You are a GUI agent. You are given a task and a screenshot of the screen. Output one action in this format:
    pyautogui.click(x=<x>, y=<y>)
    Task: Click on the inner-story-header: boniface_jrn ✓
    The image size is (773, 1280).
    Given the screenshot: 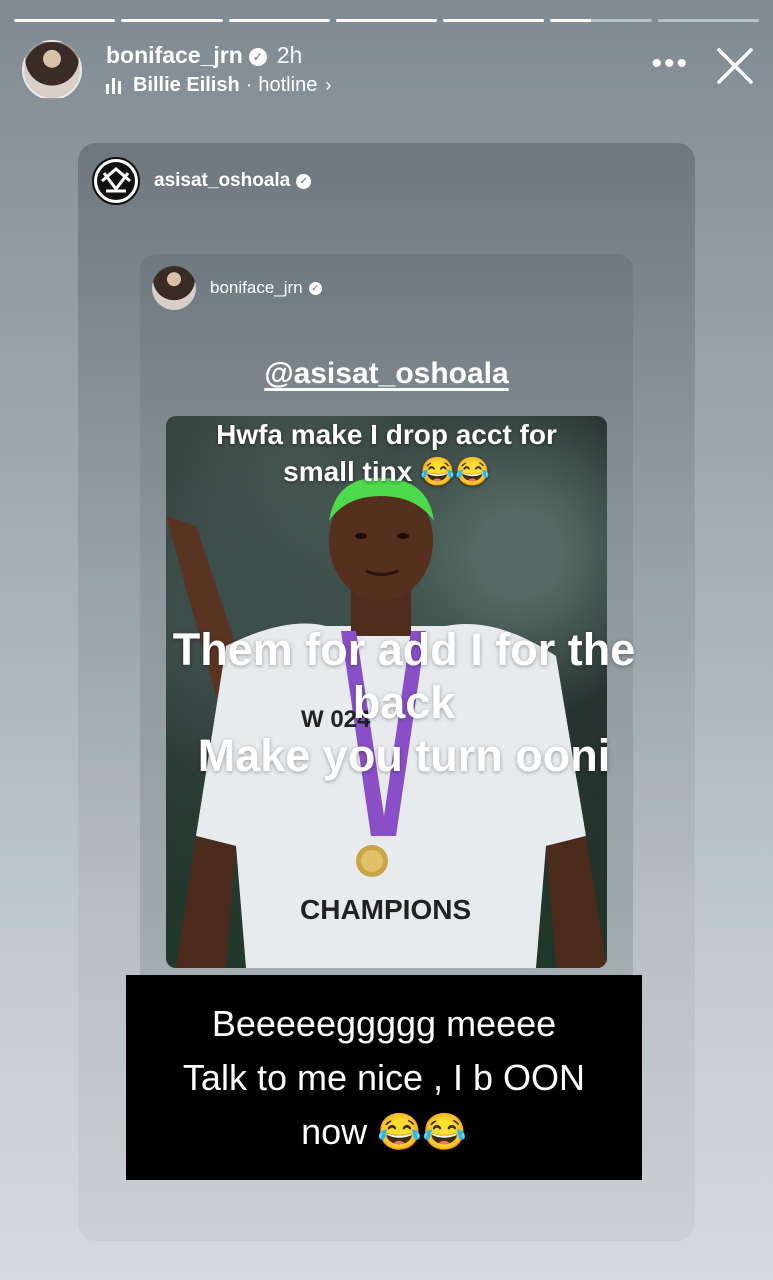 What is the action you would take?
    pyautogui.click(x=237, y=288)
    